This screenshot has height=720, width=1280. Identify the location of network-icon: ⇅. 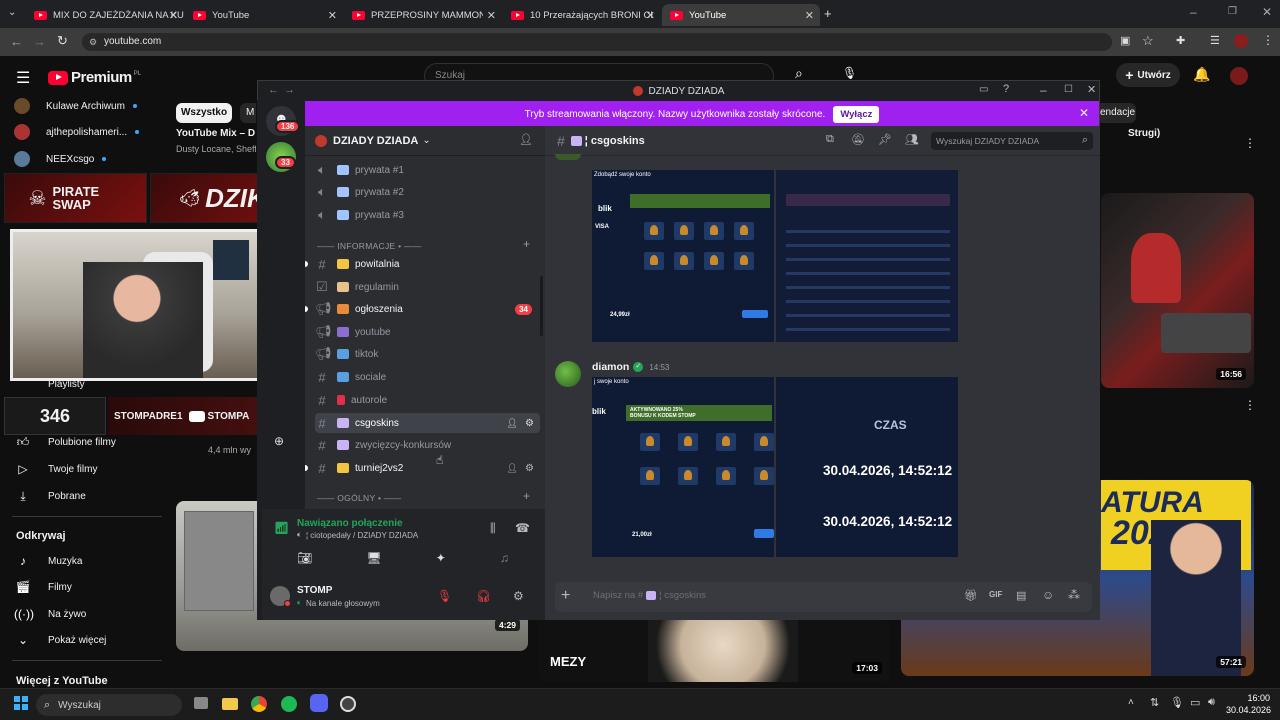
(1154, 702).